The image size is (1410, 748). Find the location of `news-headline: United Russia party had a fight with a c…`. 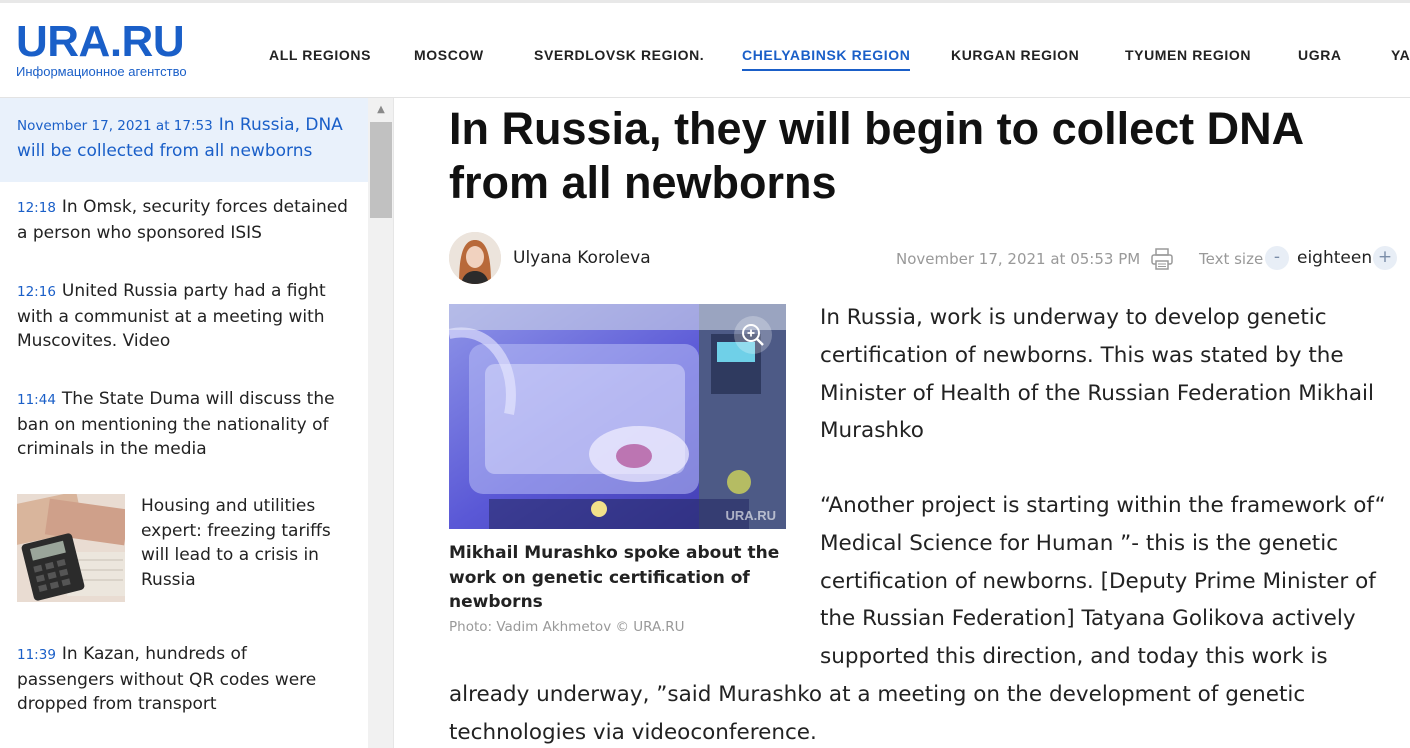

news-headline: United Russia party had a fight with a c… is located at coordinates (171, 316).